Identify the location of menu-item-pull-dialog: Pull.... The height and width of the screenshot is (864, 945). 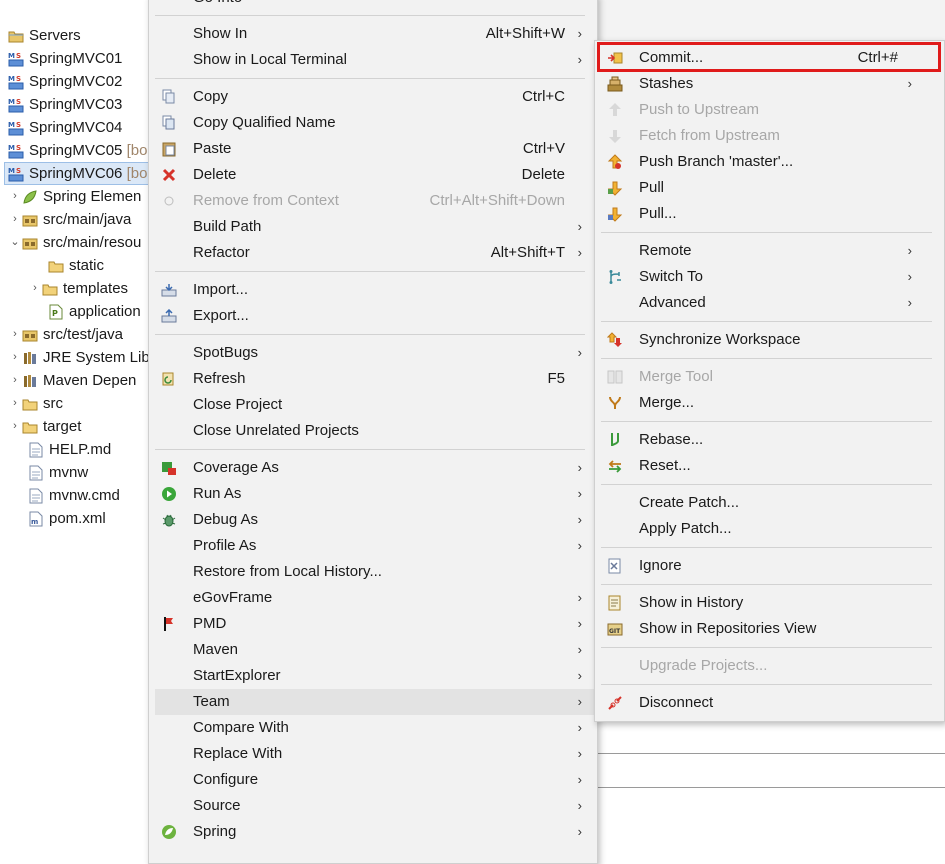
(769, 214).